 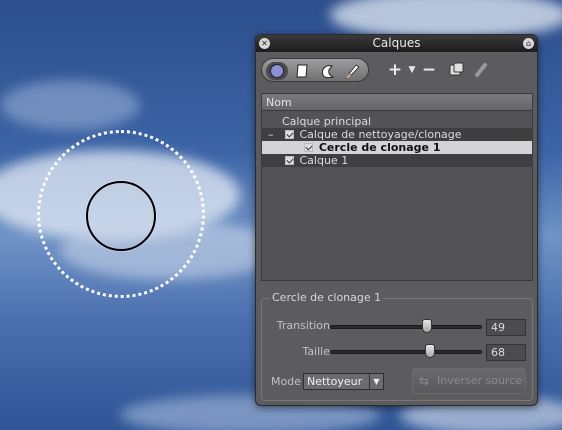 I want to click on layer-label: Cercle de clonage 1, so click(x=379, y=147).